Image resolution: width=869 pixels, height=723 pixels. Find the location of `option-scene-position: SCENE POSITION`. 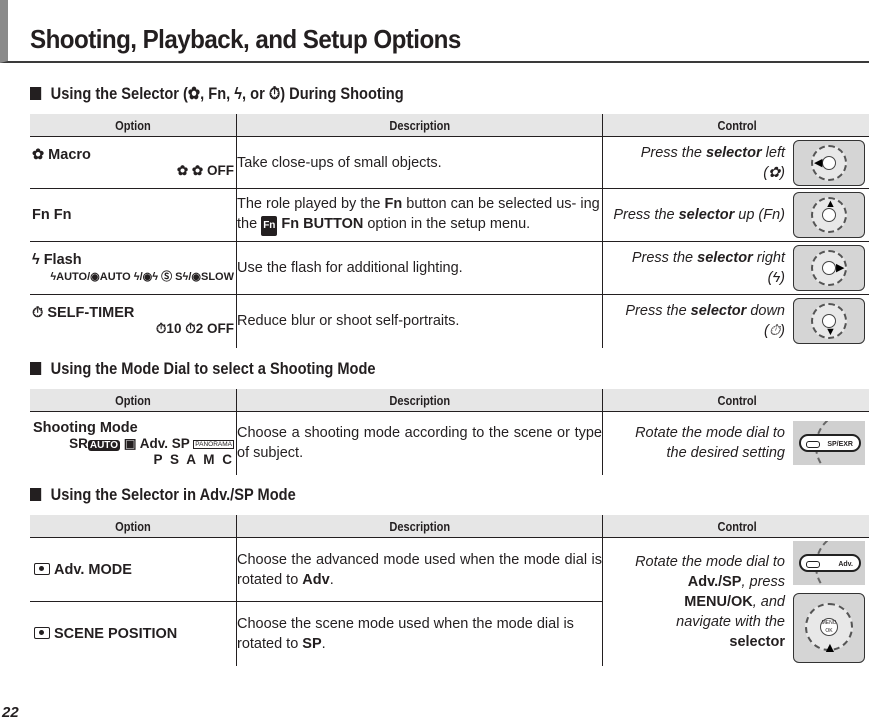

option-scene-position: SCENE POSITION is located at coordinates (133, 634).